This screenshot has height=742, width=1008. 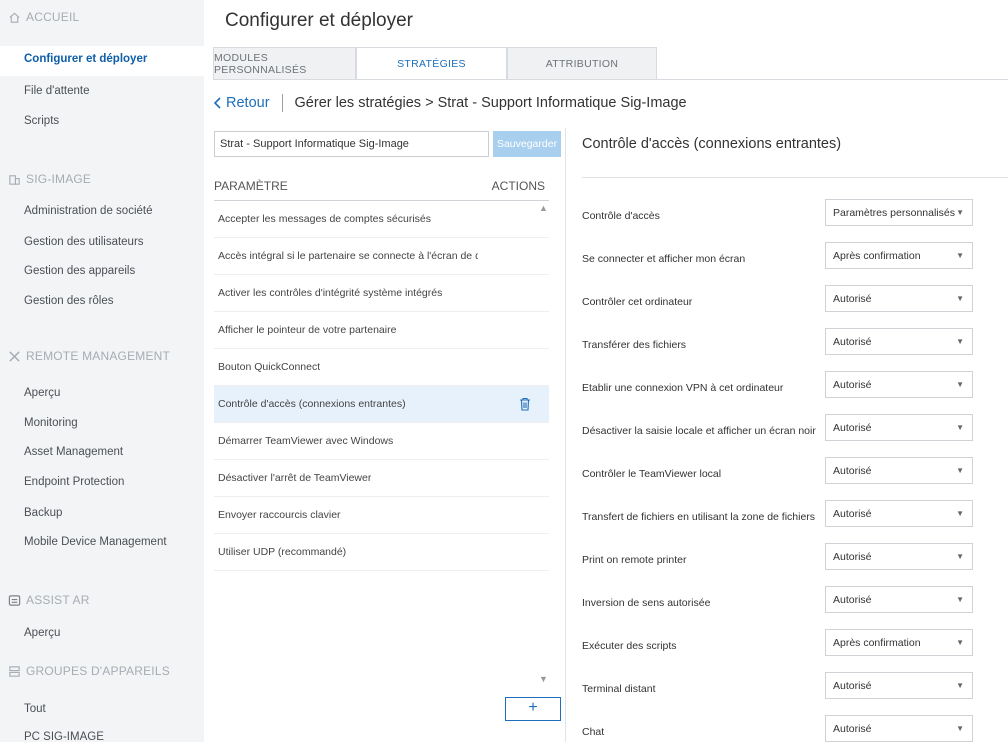 What do you see at coordinates (381, 367) in the screenshot?
I see `param-row: Bouton QuickConnect` at bounding box center [381, 367].